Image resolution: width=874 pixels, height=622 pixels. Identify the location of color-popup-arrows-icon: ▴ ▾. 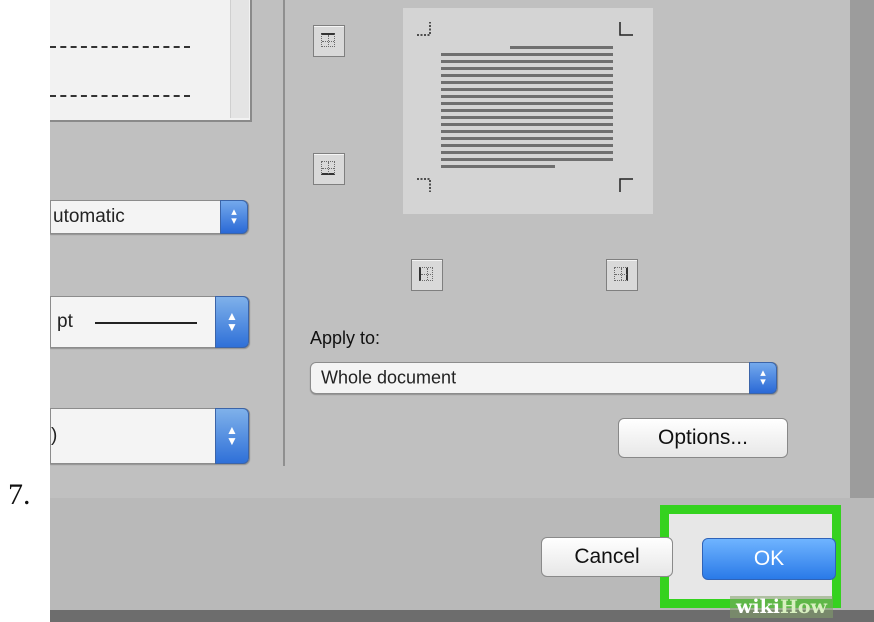
(234, 217).